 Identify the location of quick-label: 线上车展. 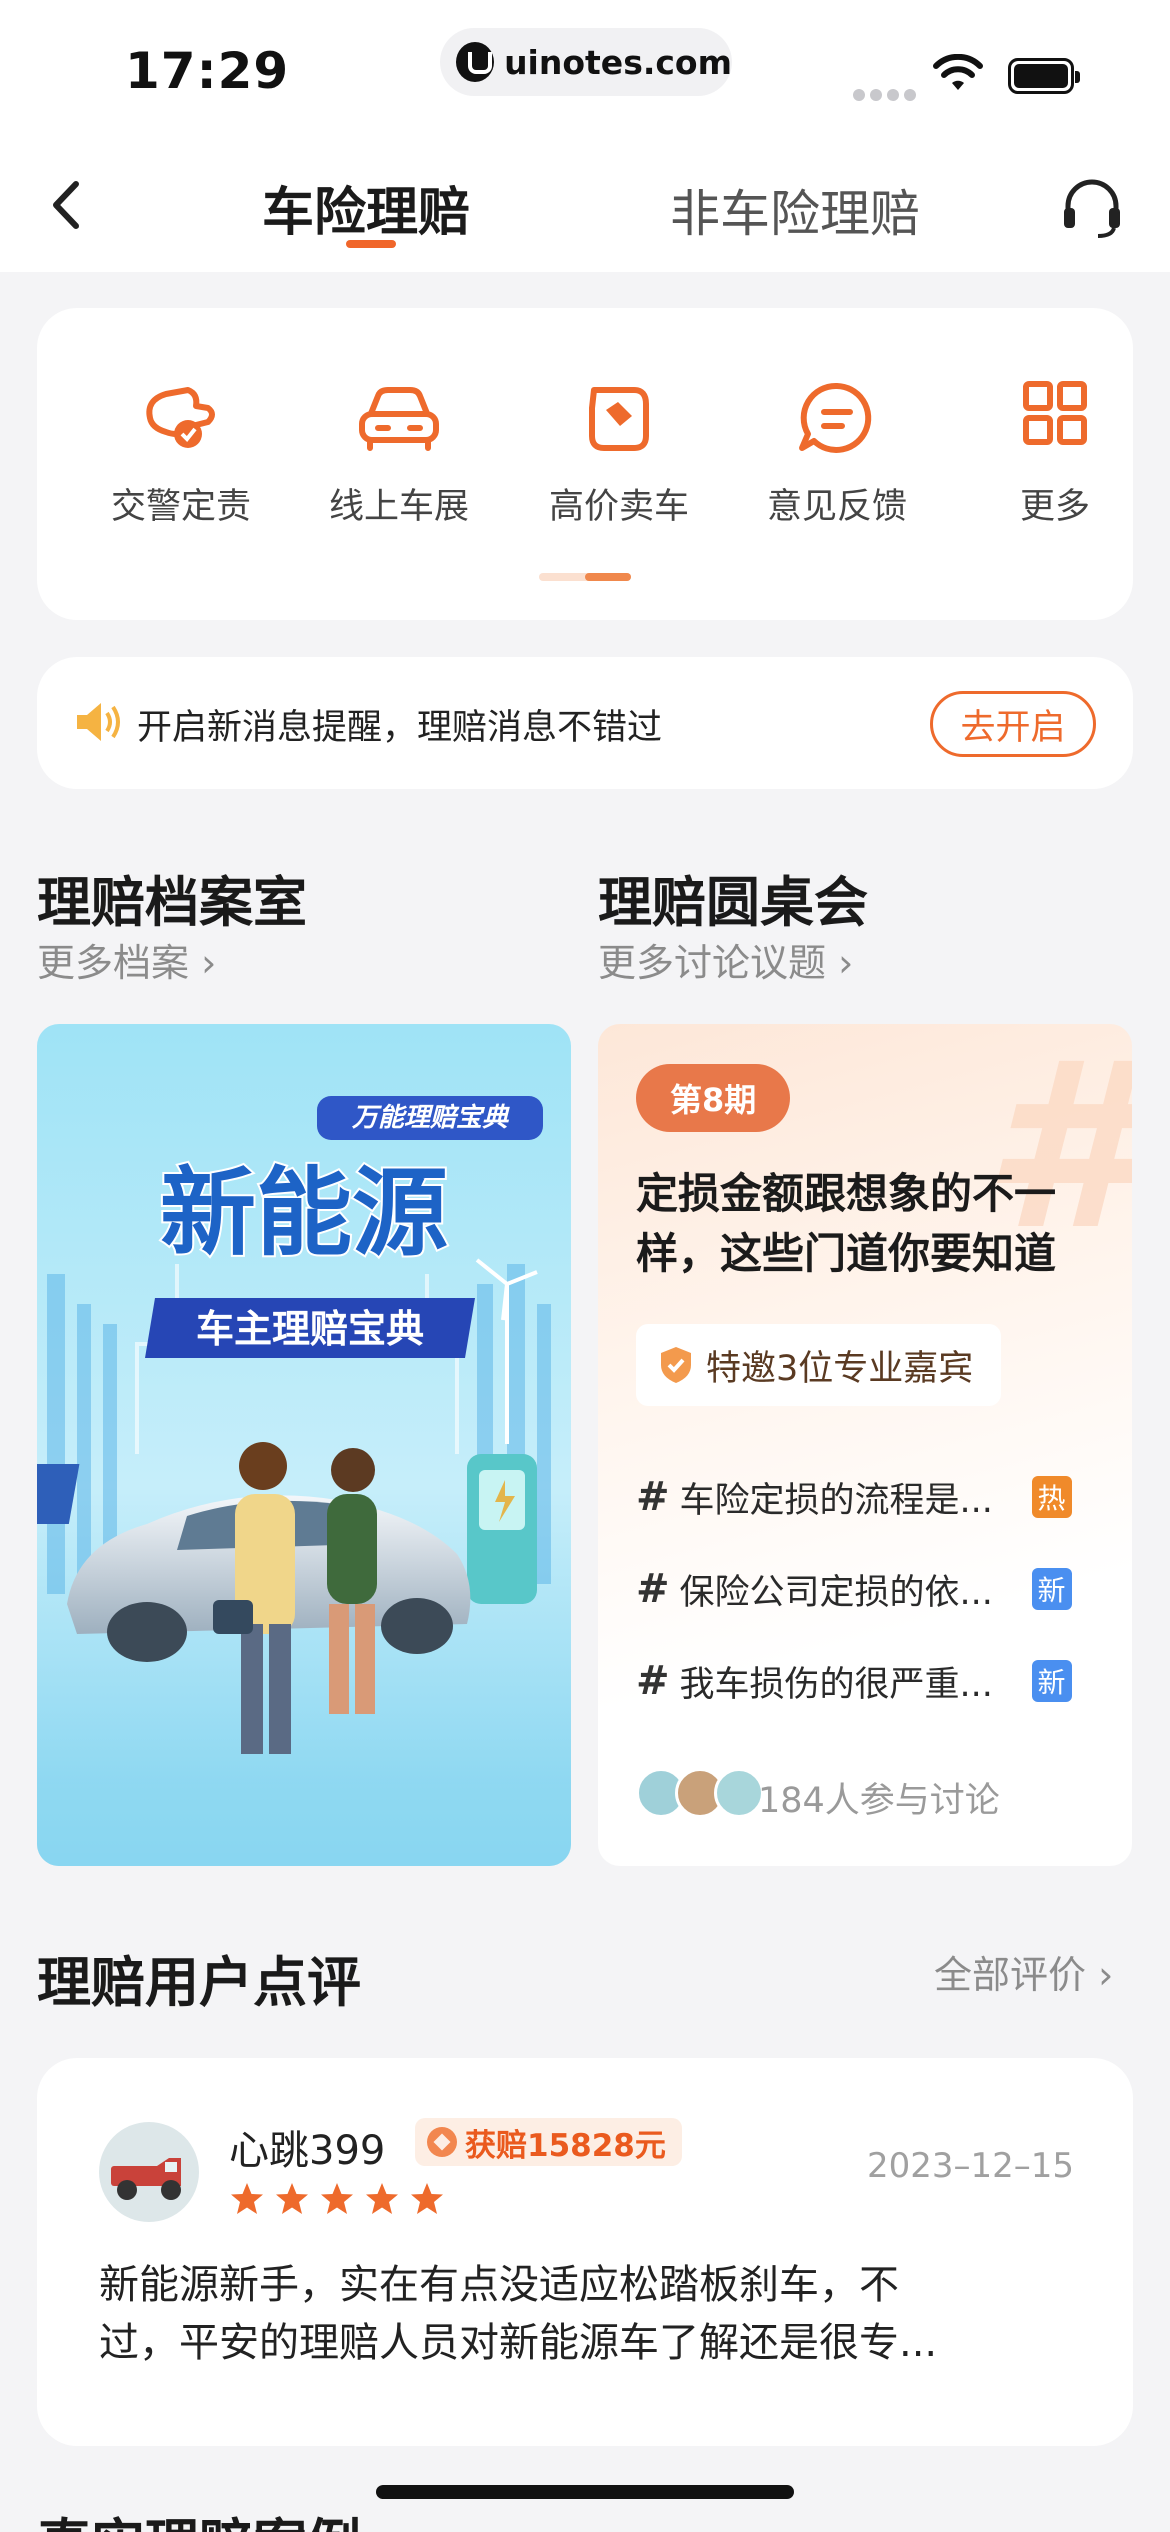
(398, 507).